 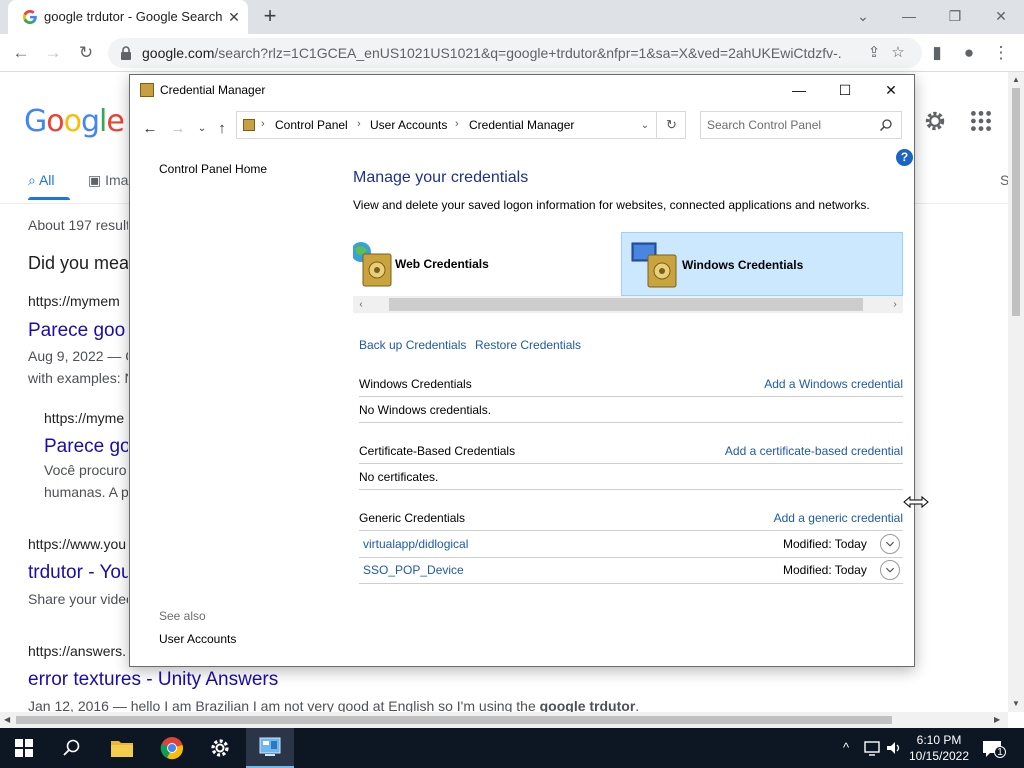 I want to click on tab-close-icon: ✕, so click(x=234, y=17).